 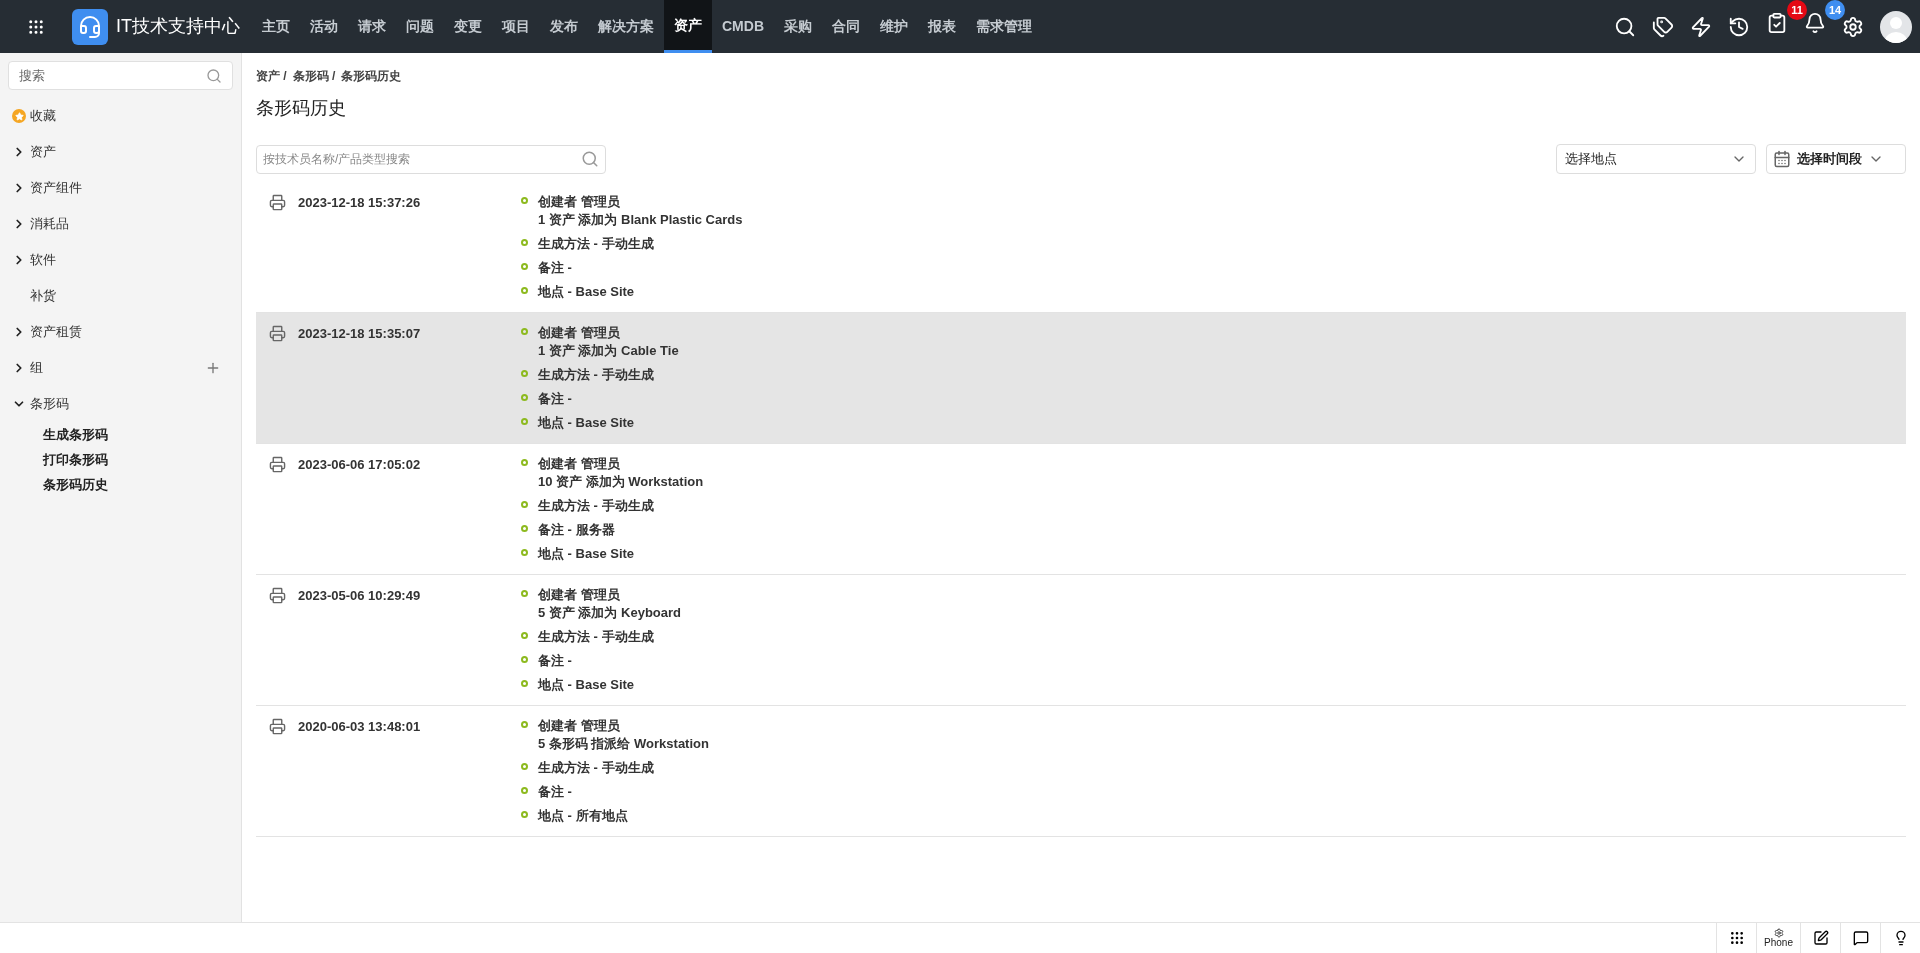 I want to click on notifications-badge: 14, so click(x=1835, y=10).